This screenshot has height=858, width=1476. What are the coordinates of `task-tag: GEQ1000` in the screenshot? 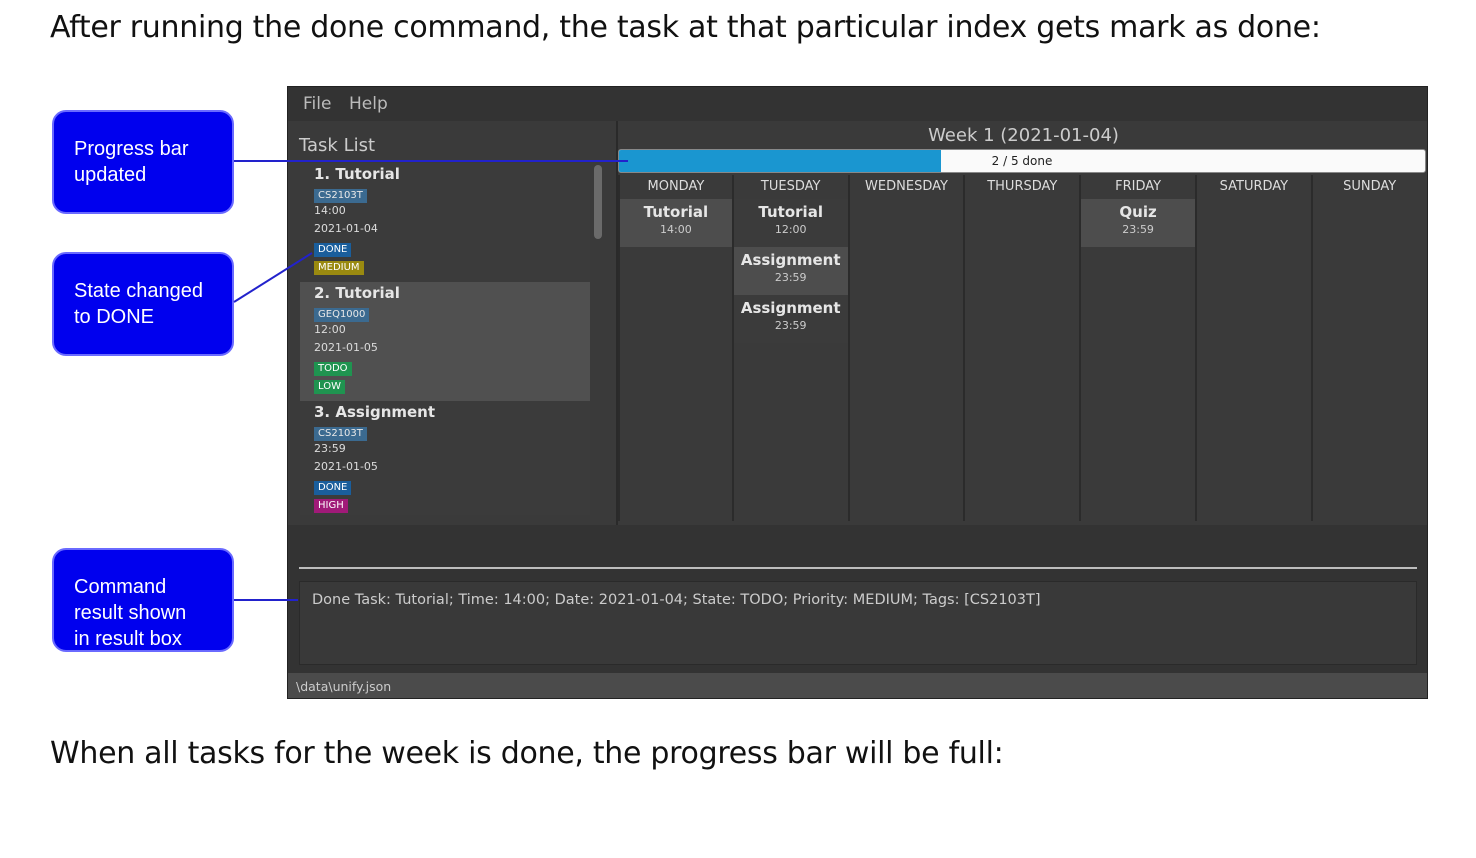 It's located at (342, 315).